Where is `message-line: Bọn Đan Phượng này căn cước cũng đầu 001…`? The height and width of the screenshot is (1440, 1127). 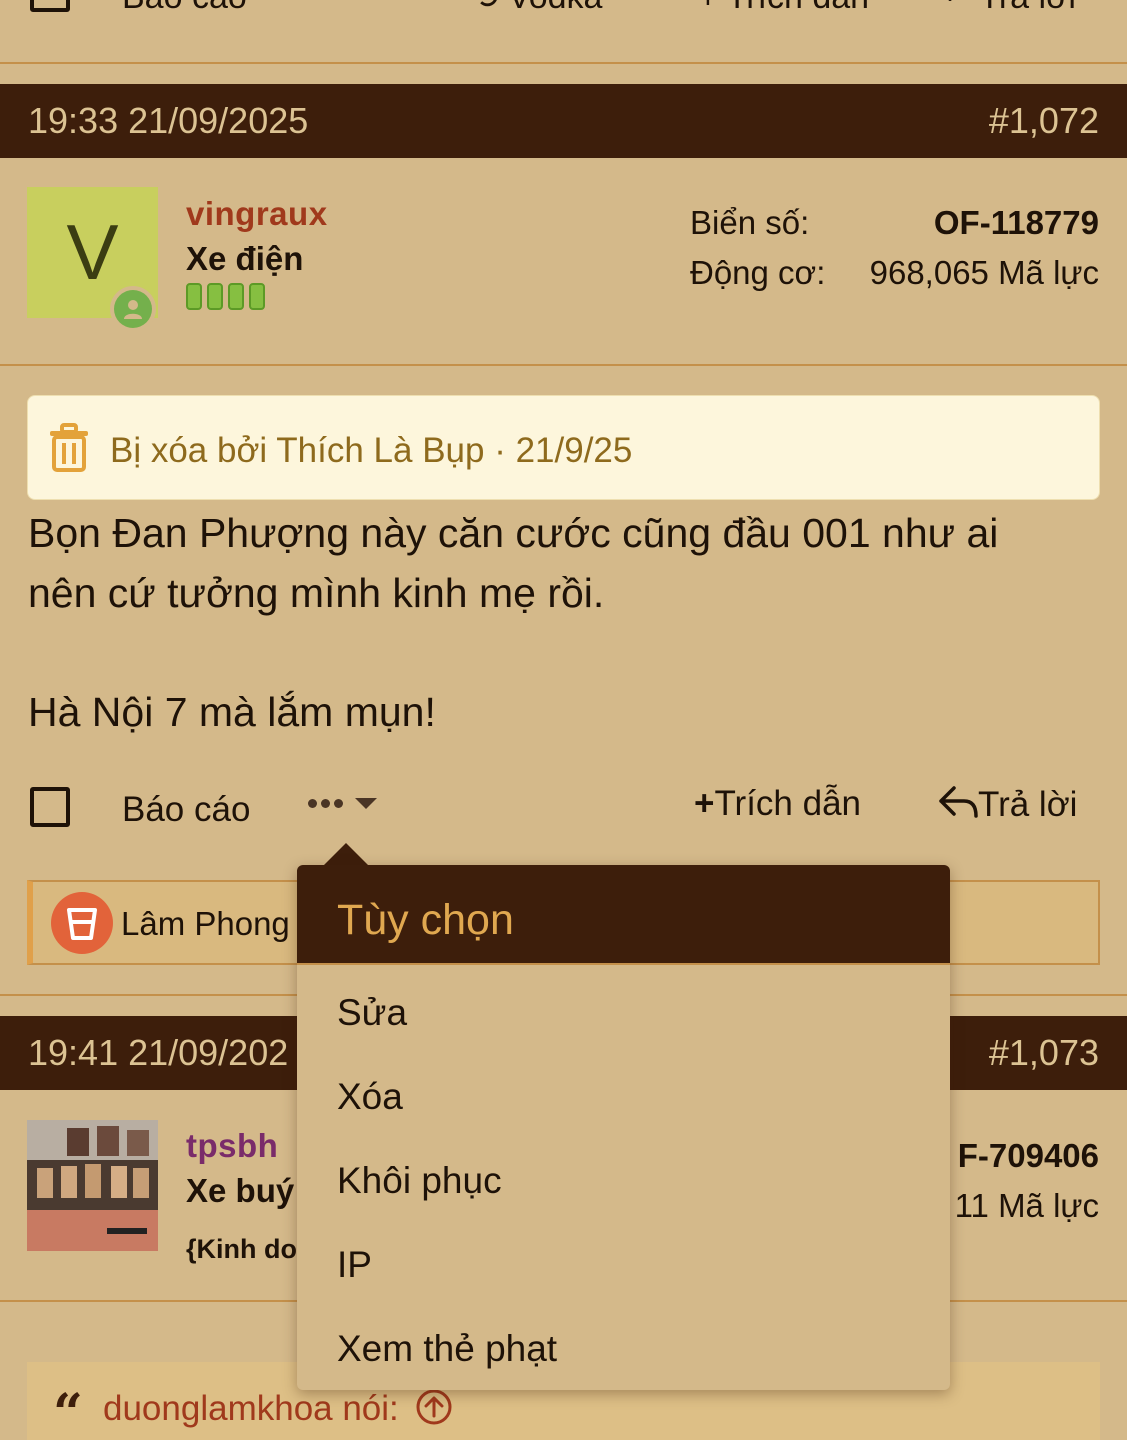 message-line: Bọn Đan Phượng này căn cước cũng đầu 001… is located at coordinates (513, 533).